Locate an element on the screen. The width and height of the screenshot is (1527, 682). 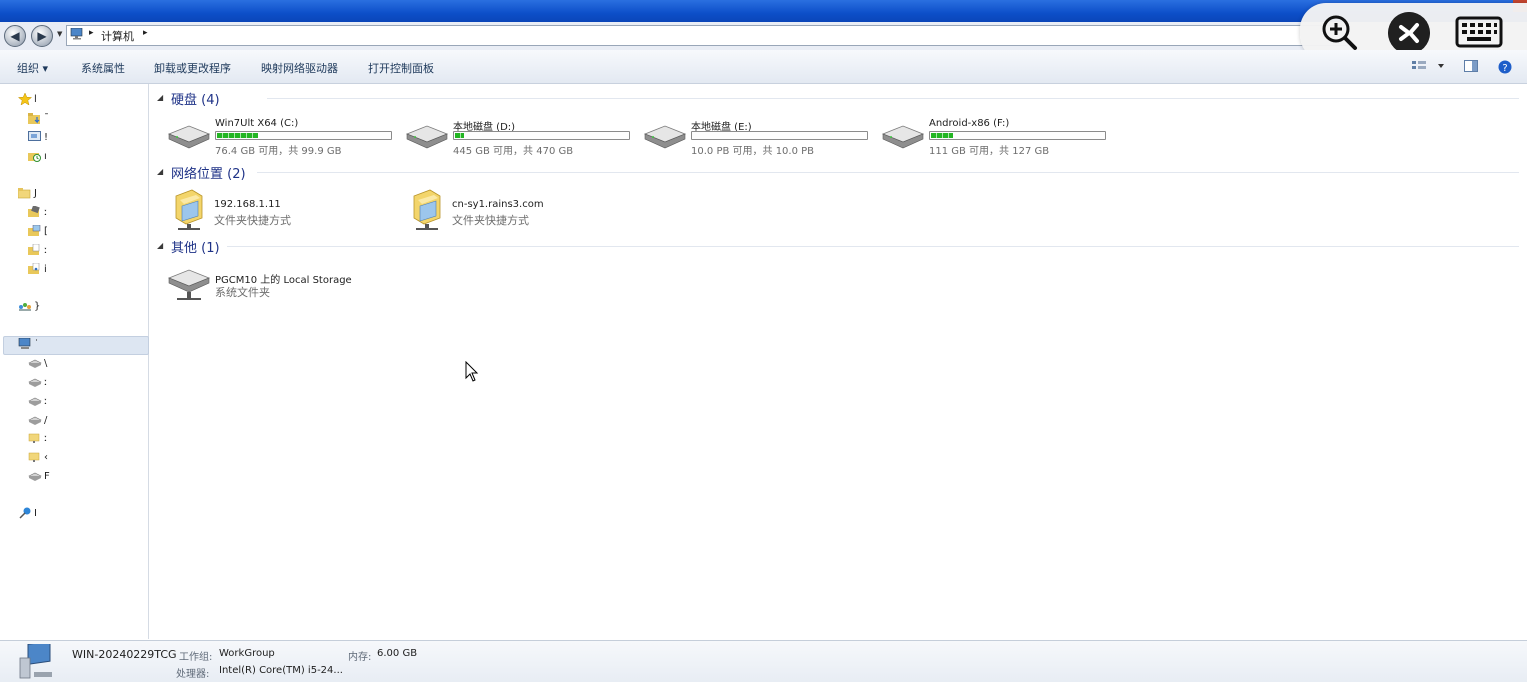
library-video-icon is located at coordinates (34, 211).